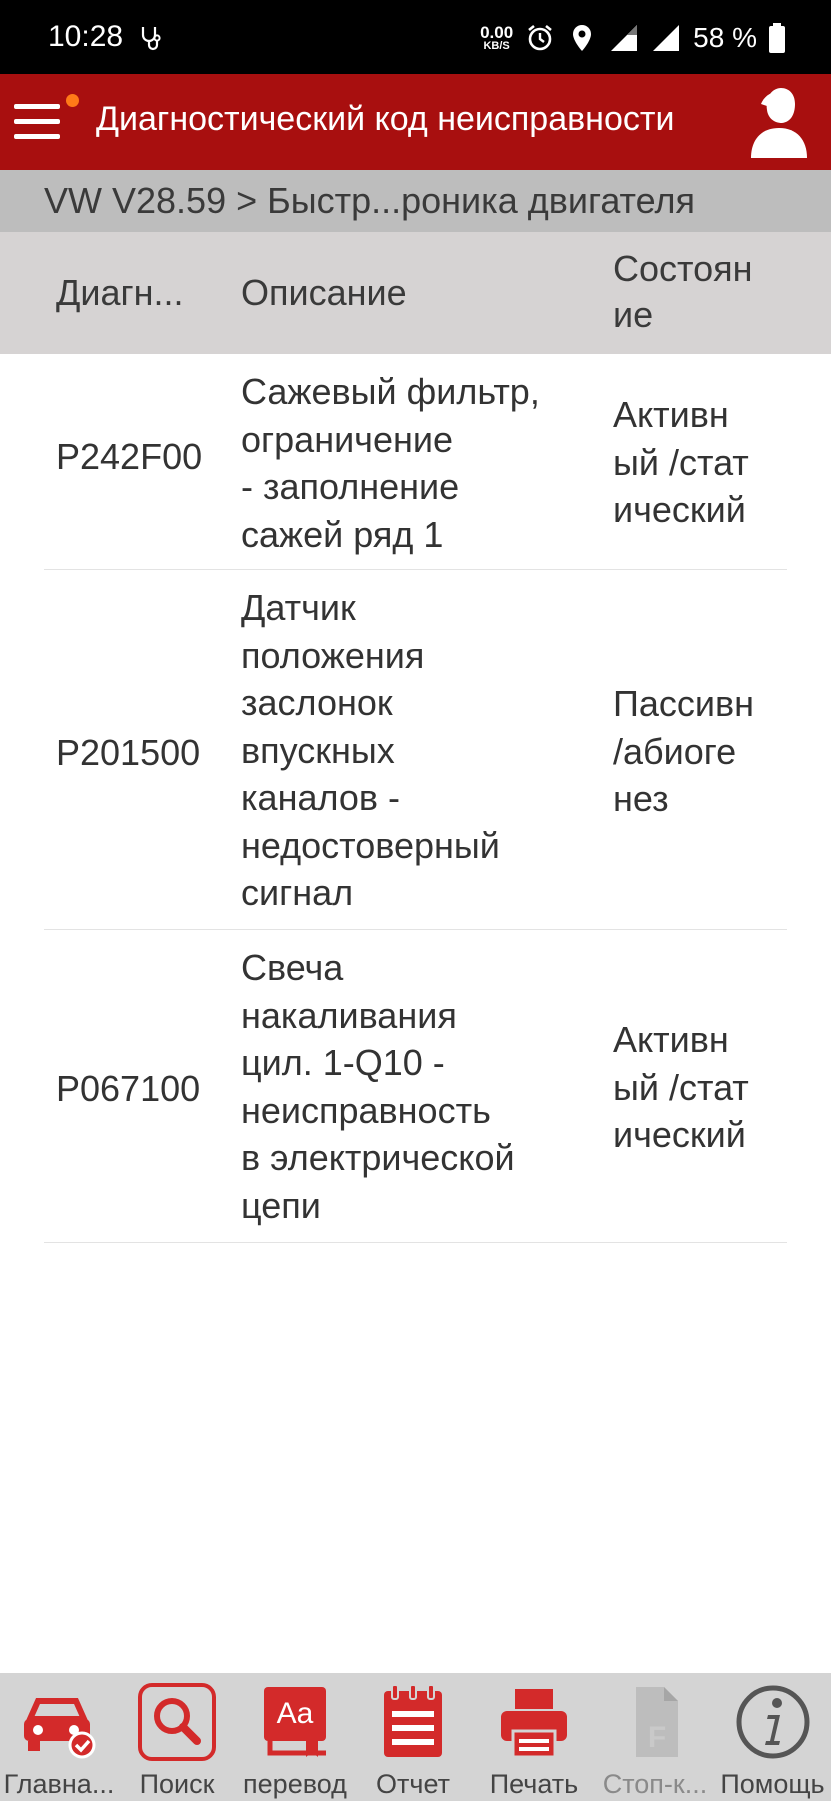  I want to click on net-speed: 0.00 KB/S, so click(497, 37).